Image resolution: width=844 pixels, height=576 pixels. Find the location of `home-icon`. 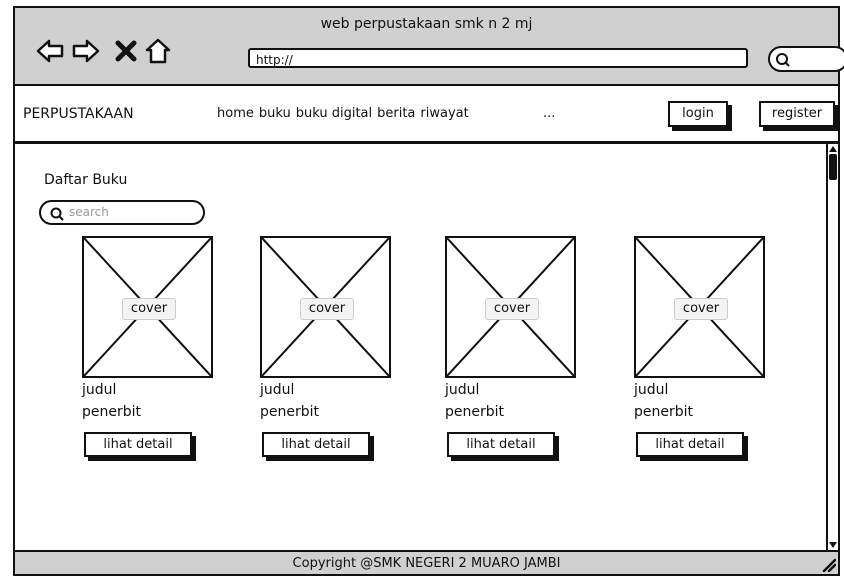

home-icon is located at coordinates (158, 51).